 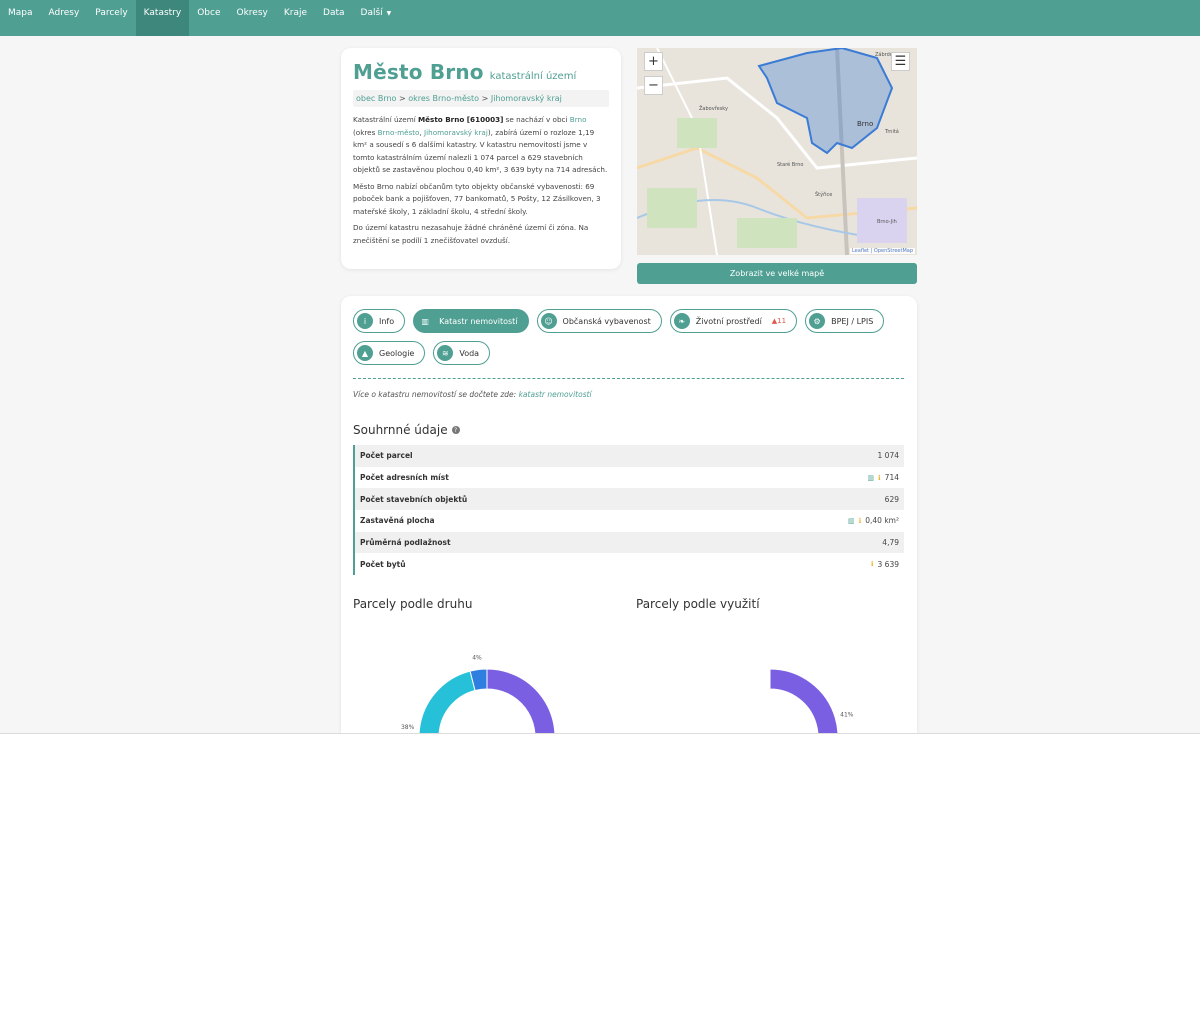 What do you see at coordinates (883, 477) in the screenshot?
I see `row-value-cell: ▥ ℹ 714` at bounding box center [883, 477].